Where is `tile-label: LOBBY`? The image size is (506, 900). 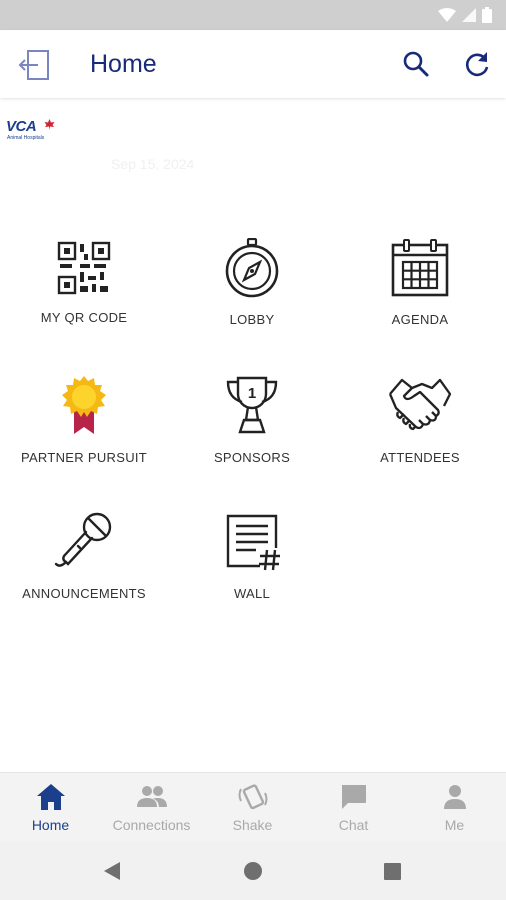
tile-label: LOBBY is located at coordinates (252, 319).